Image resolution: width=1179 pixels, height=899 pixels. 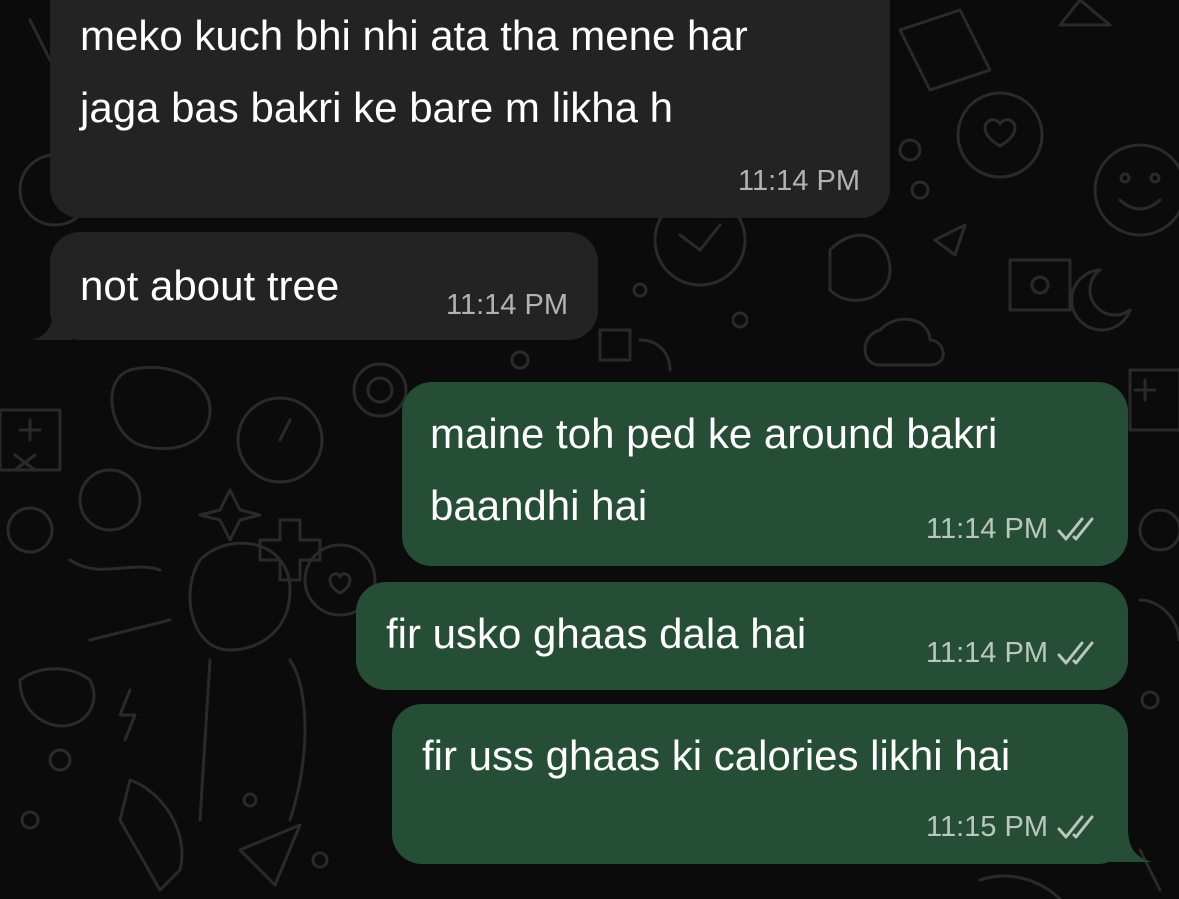 I want to click on message-line: jaga bas bakri ke bare m likha h, so click(x=376, y=107).